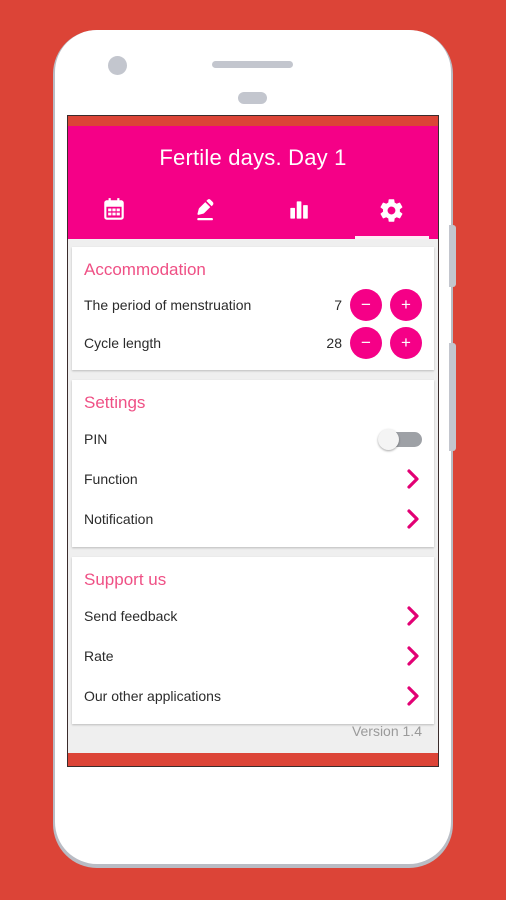 This screenshot has width=506, height=900. What do you see at coordinates (253, 656) in the screenshot?
I see `row-rate: Rate` at bounding box center [253, 656].